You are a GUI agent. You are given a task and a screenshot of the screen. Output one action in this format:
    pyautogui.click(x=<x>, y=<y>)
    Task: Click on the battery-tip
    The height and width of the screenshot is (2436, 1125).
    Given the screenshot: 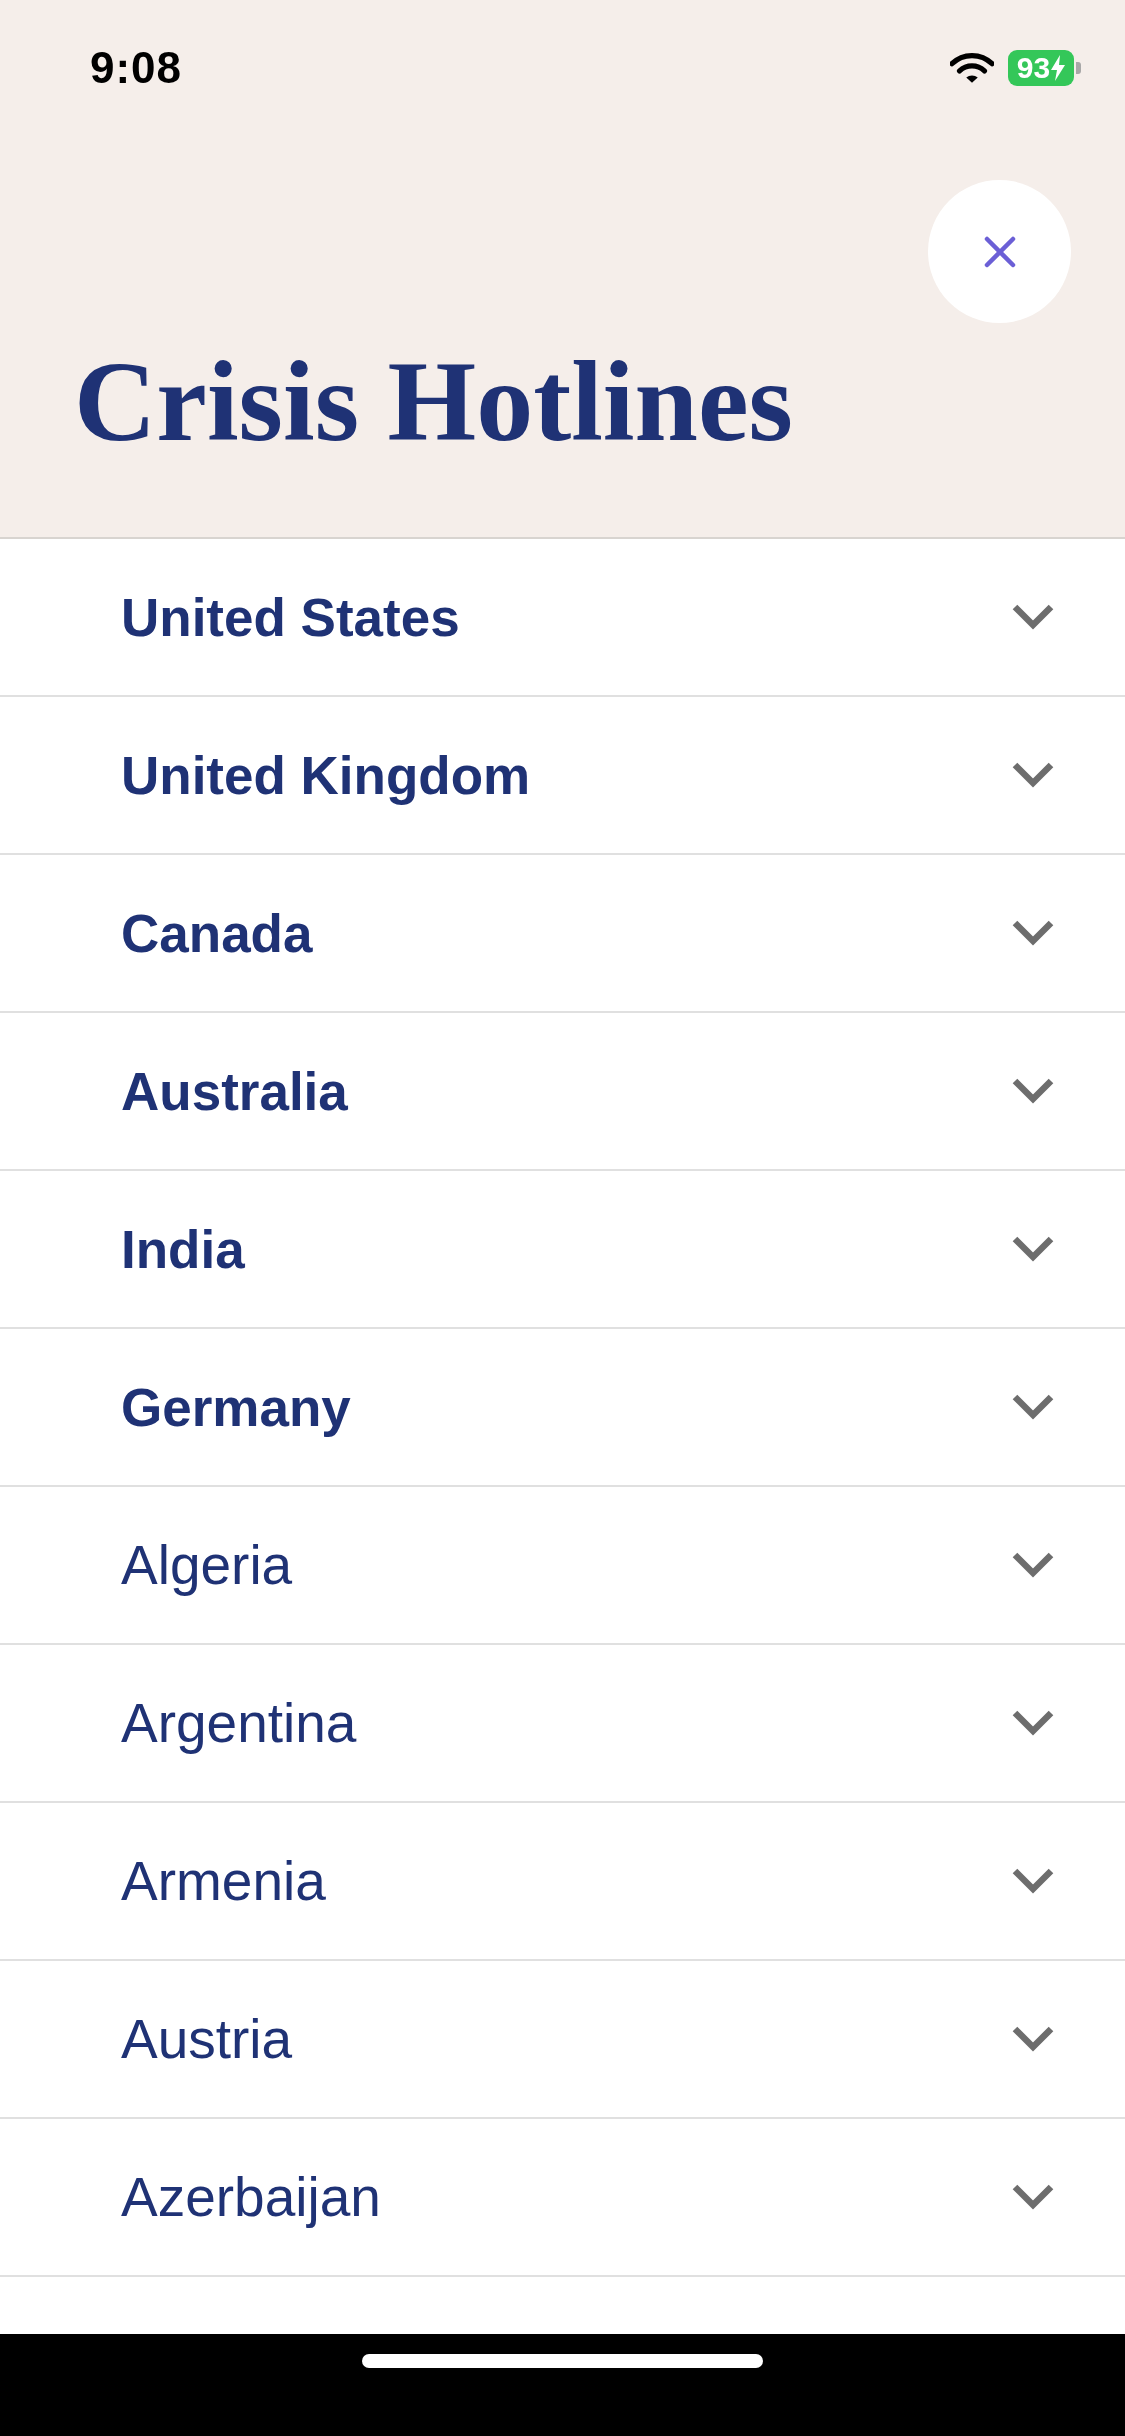 What is the action you would take?
    pyautogui.click(x=1078, y=68)
    